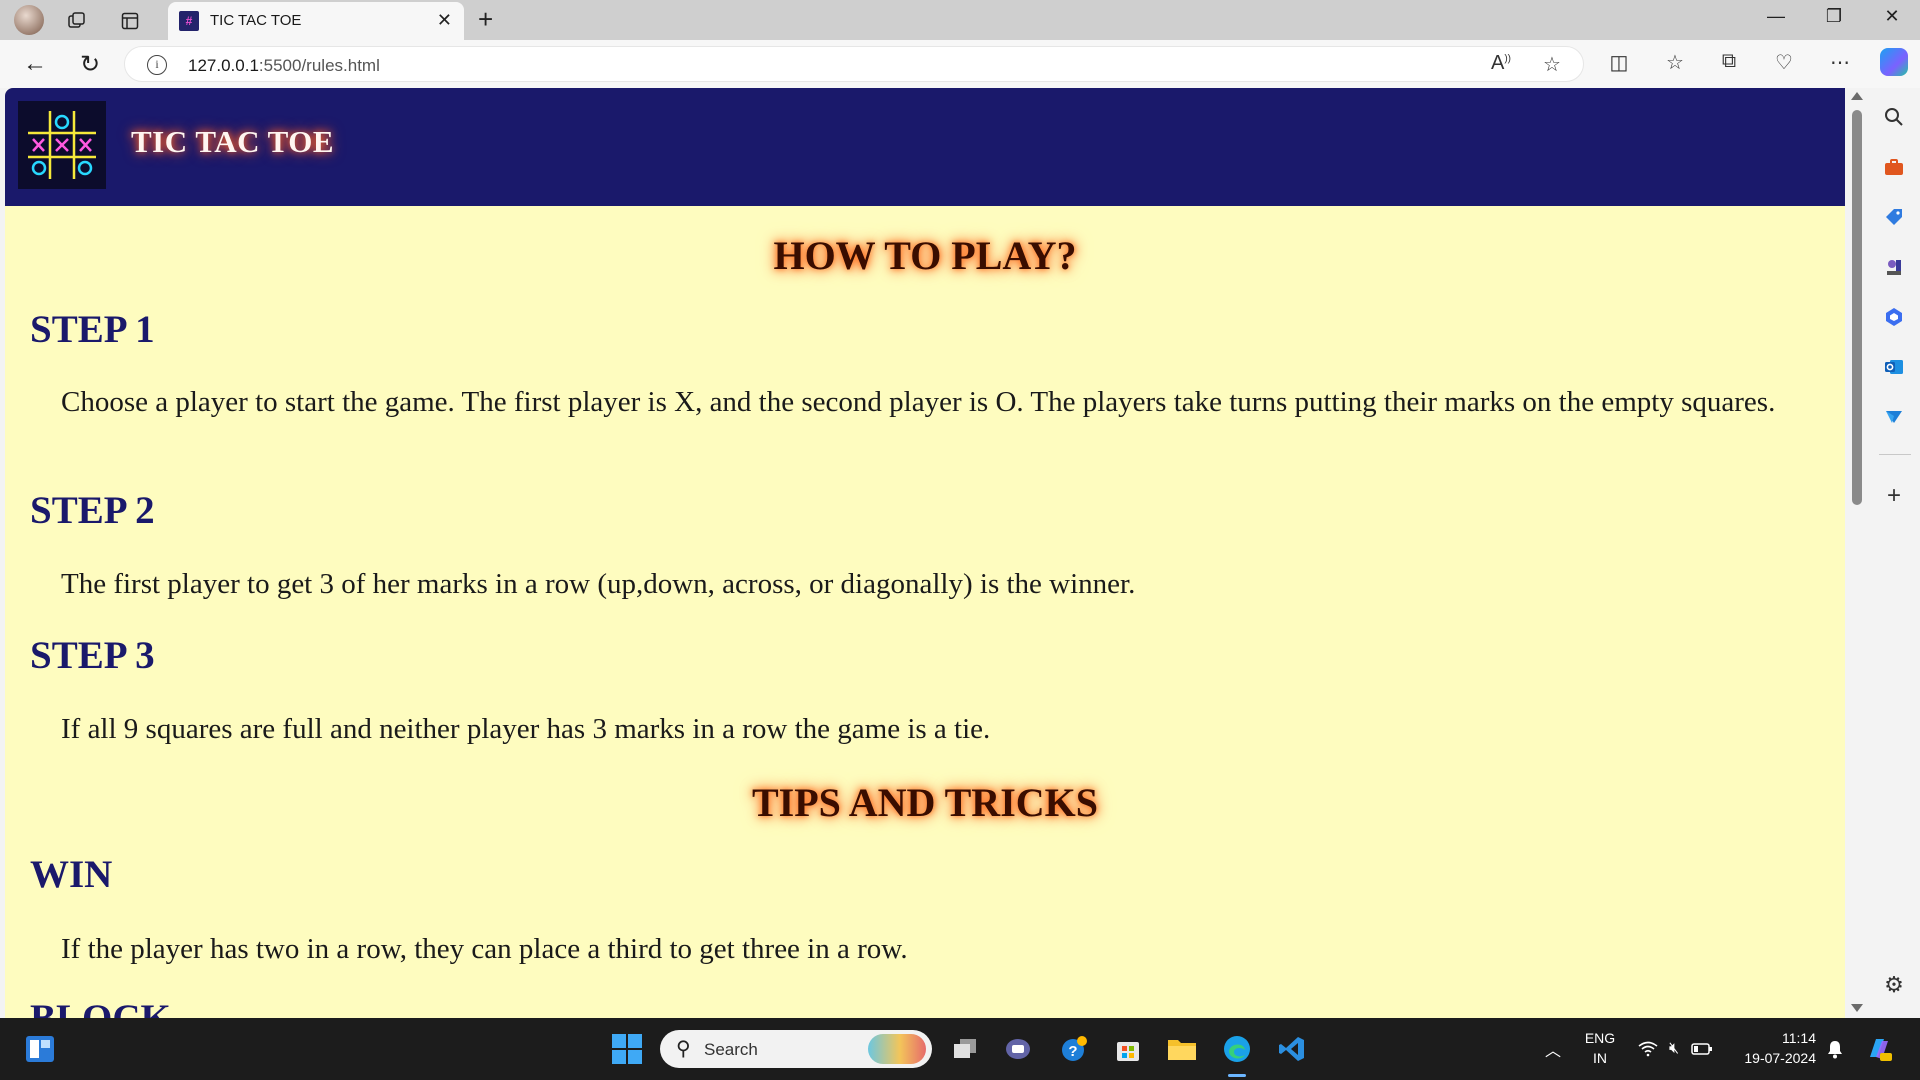  I want to click on tips-and-tricks-heading: TIPS AND TRICKS, so click(925, 802).